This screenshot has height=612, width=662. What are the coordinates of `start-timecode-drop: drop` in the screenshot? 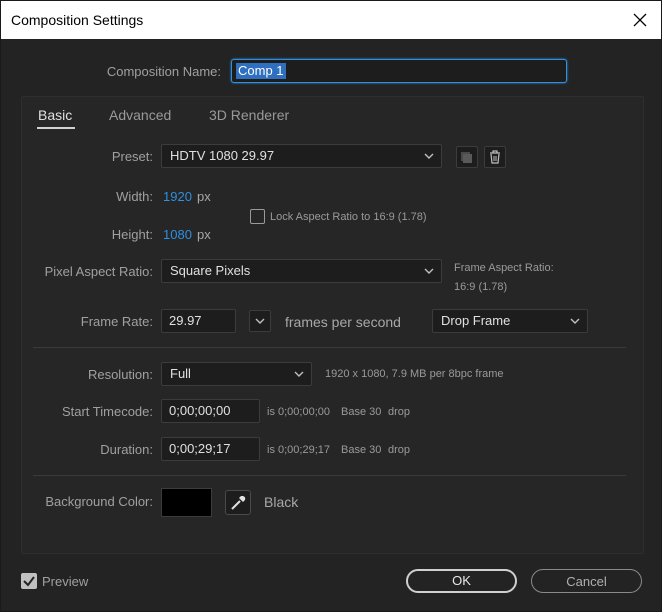 It's located at (399, 412).